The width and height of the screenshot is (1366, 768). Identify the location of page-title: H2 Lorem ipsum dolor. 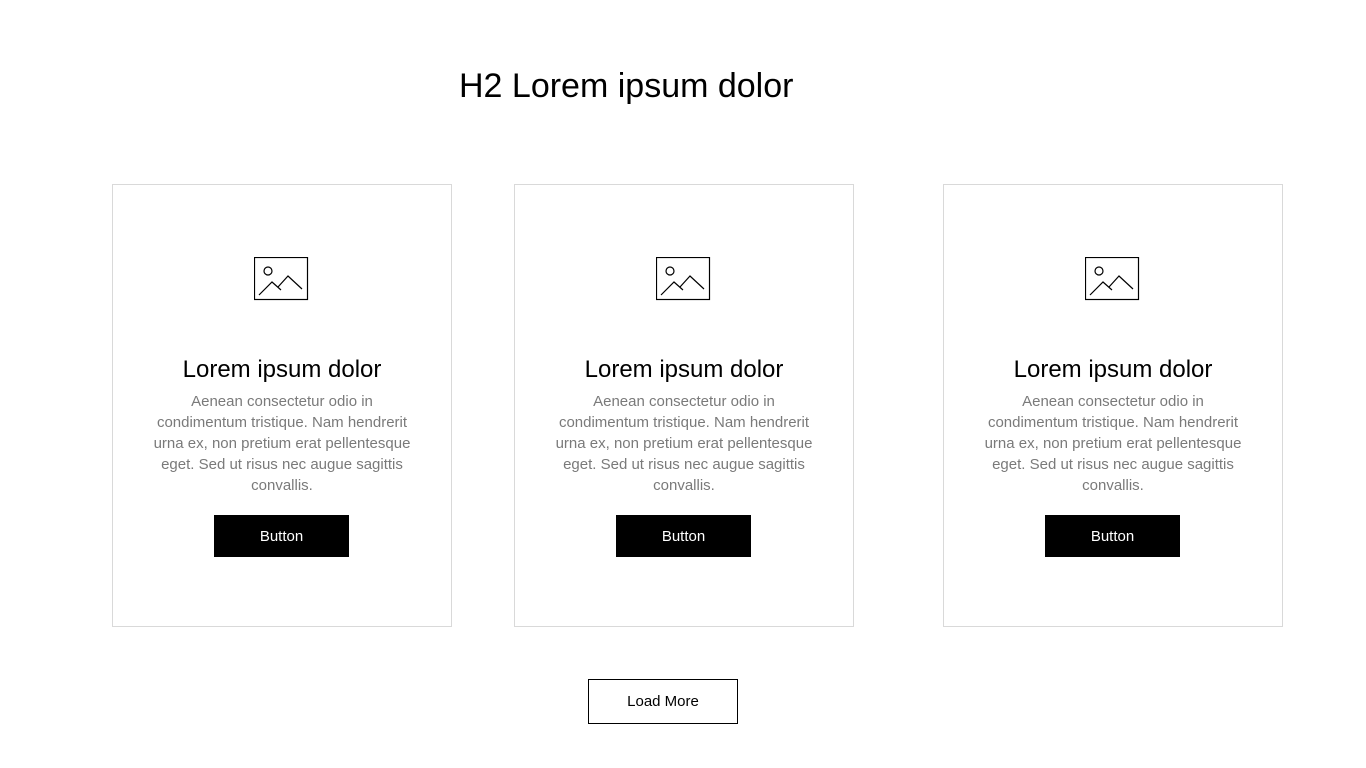
(626, 86).